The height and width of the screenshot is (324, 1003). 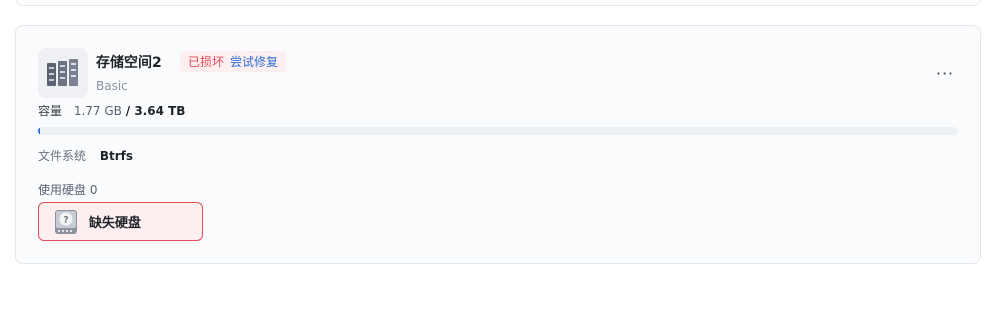 I want to click on disks-used-label: 使用硬盘 0, so click(x=68, y=190).